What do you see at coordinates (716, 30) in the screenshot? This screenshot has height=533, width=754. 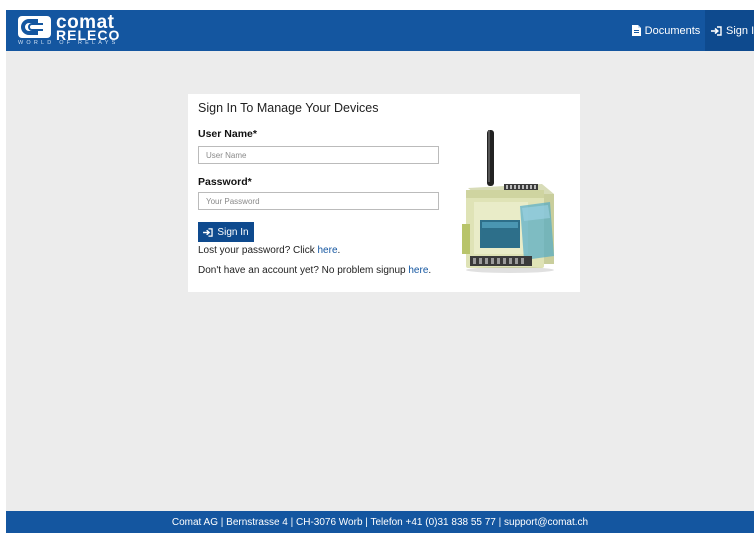 I see `sign-in-icon` at bounding box center [716, 30].